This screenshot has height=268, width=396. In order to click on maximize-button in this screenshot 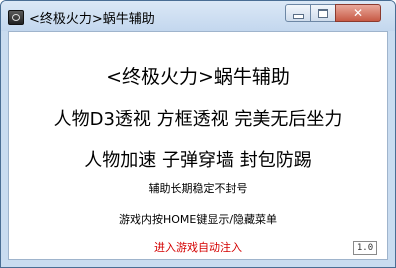, I will do `click(323, 13)`.